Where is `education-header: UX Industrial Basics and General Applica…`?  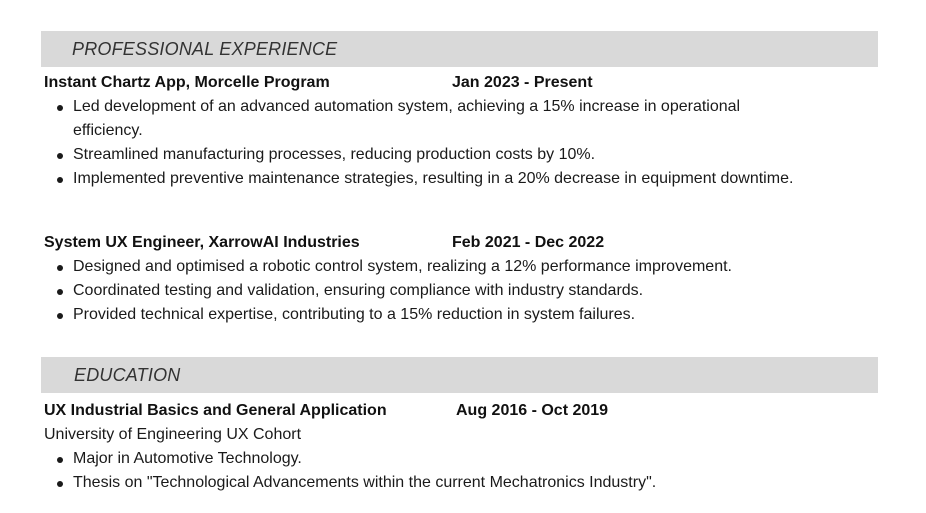 education-header: UX Industrial Basics and General Applica… is located at coordinates (326, 411).